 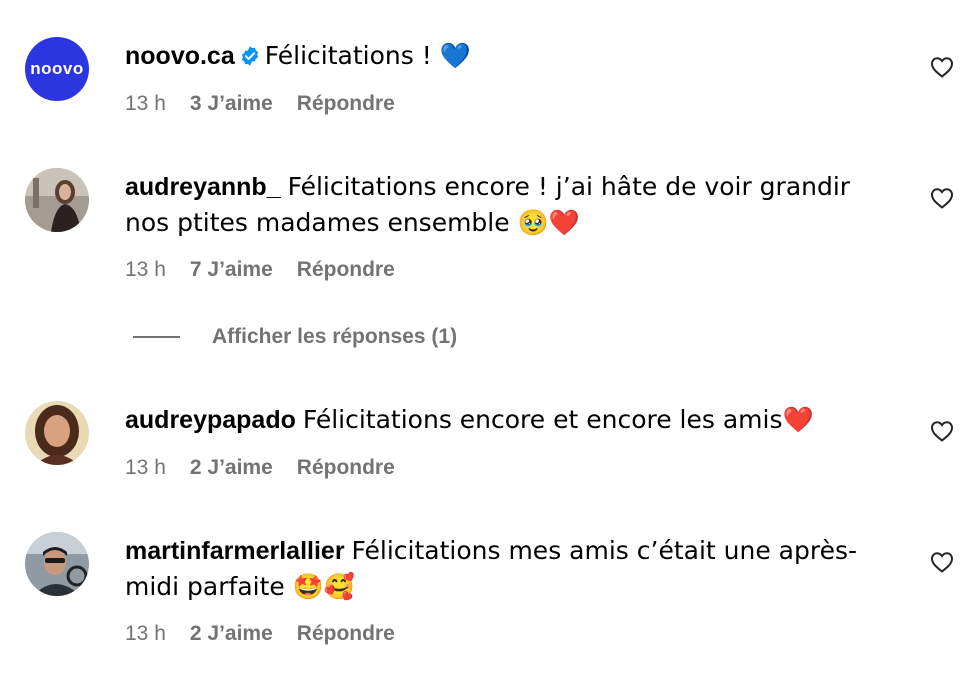 I want to click on comment-likes: 7 J’aime, so click(x=231, y=270).